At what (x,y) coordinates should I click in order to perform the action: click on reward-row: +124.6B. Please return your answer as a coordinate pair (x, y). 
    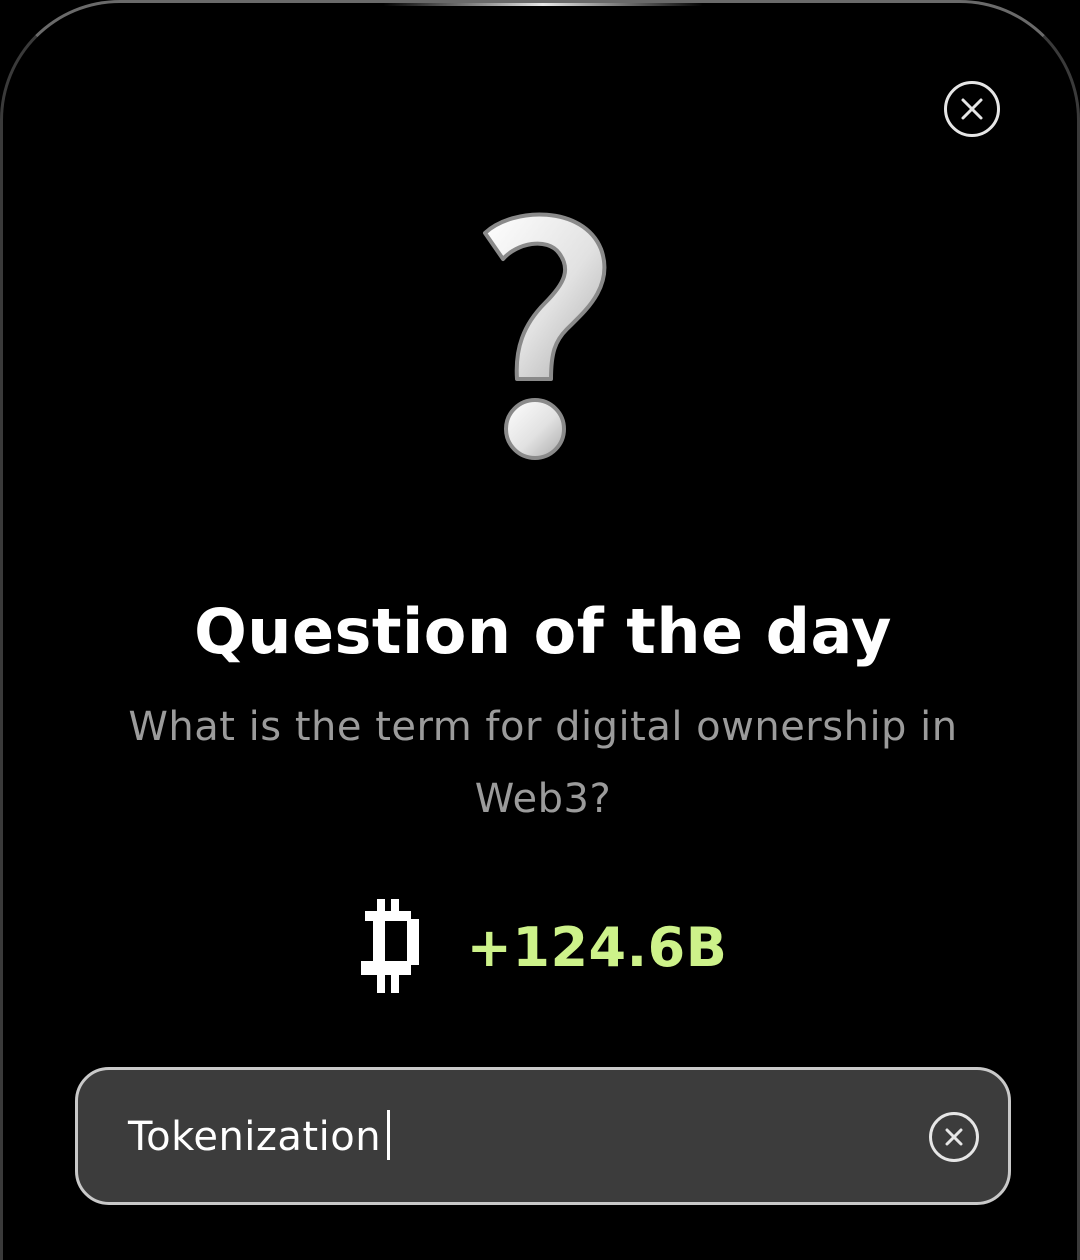
    Looking at the image, I should click on (541, 947).